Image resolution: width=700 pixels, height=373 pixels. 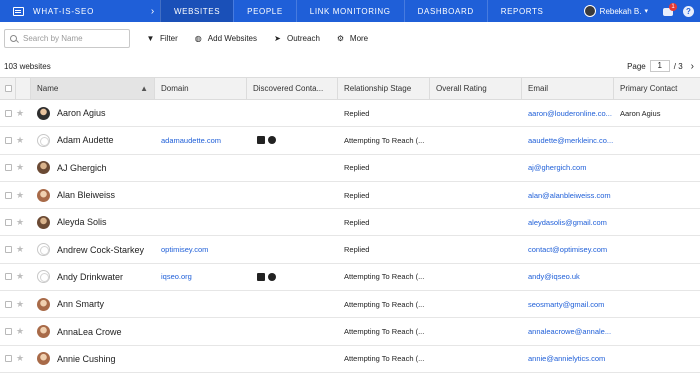 What do you see at coordinates (569, 195) in the screenshot?
I see `email-link: alan@alanbleiweiss.com` at bounding box center [569, 195].